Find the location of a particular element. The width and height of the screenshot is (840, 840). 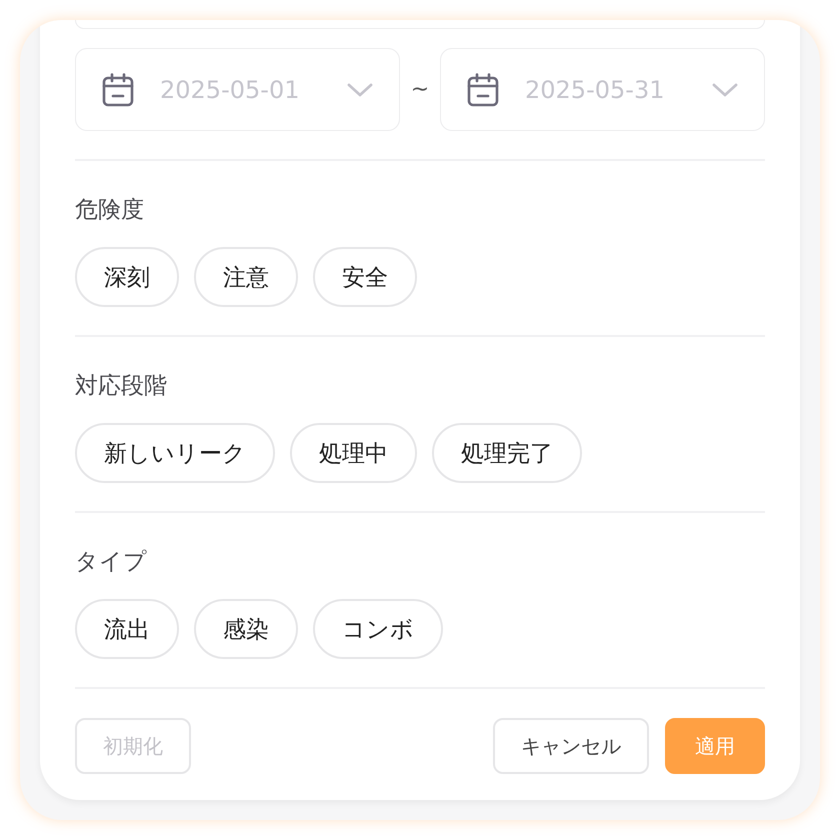

filter-chip: 処理完了 is located at coordinates (507, 453).